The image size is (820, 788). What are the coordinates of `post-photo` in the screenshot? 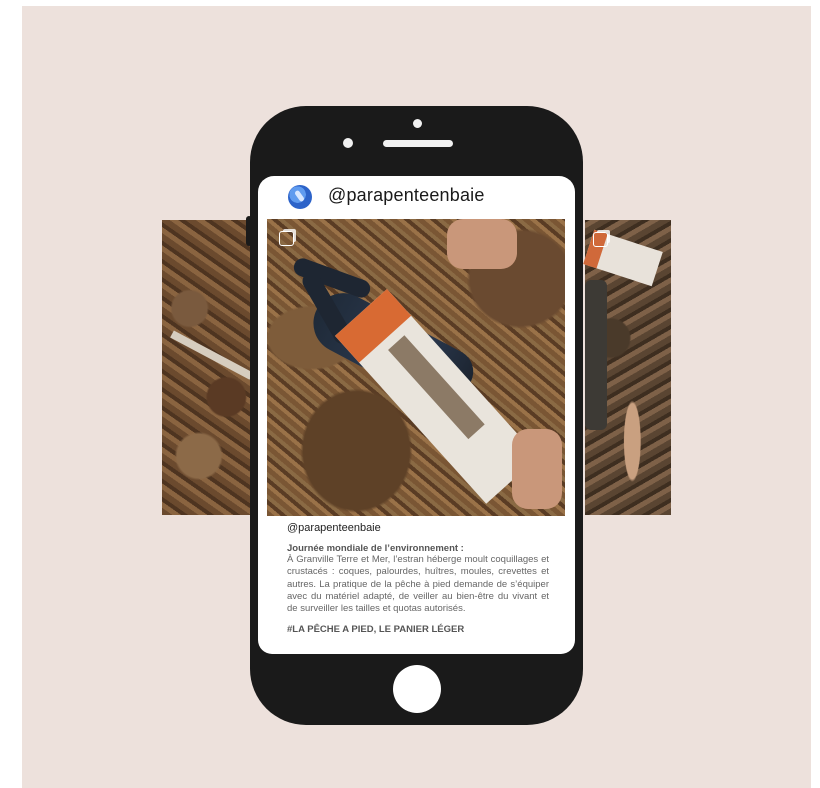 It's located at (416, 367).